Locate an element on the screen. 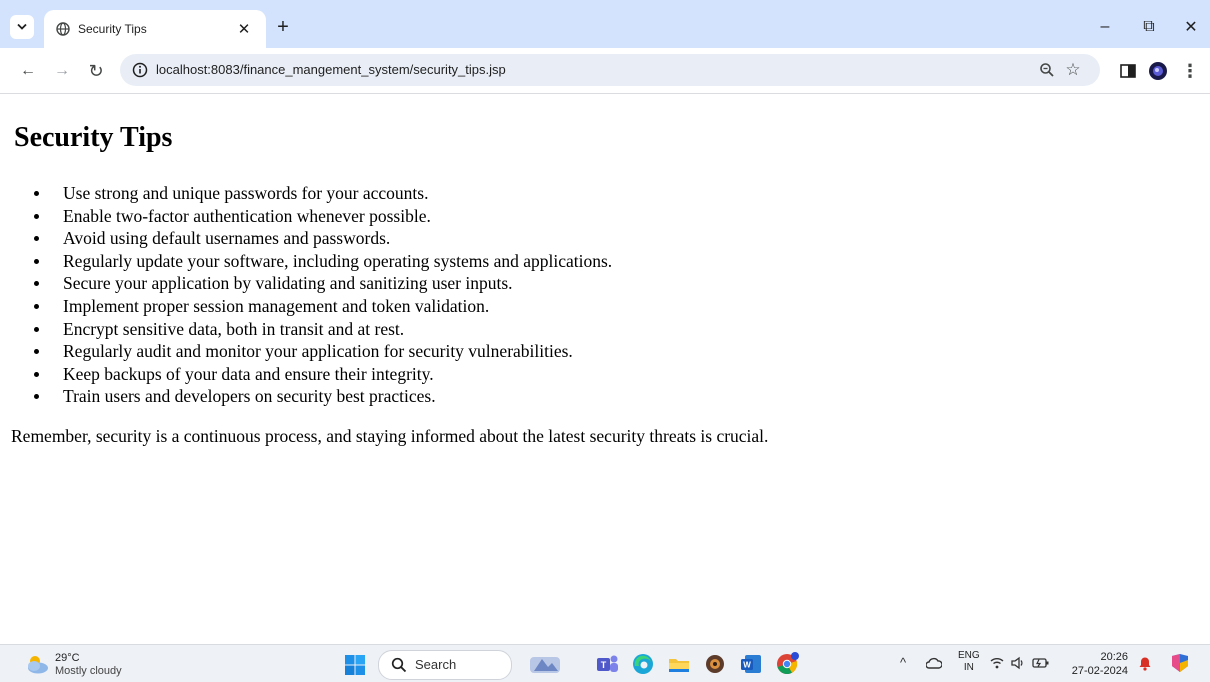  info-icon is located at coordinates (140, 70).